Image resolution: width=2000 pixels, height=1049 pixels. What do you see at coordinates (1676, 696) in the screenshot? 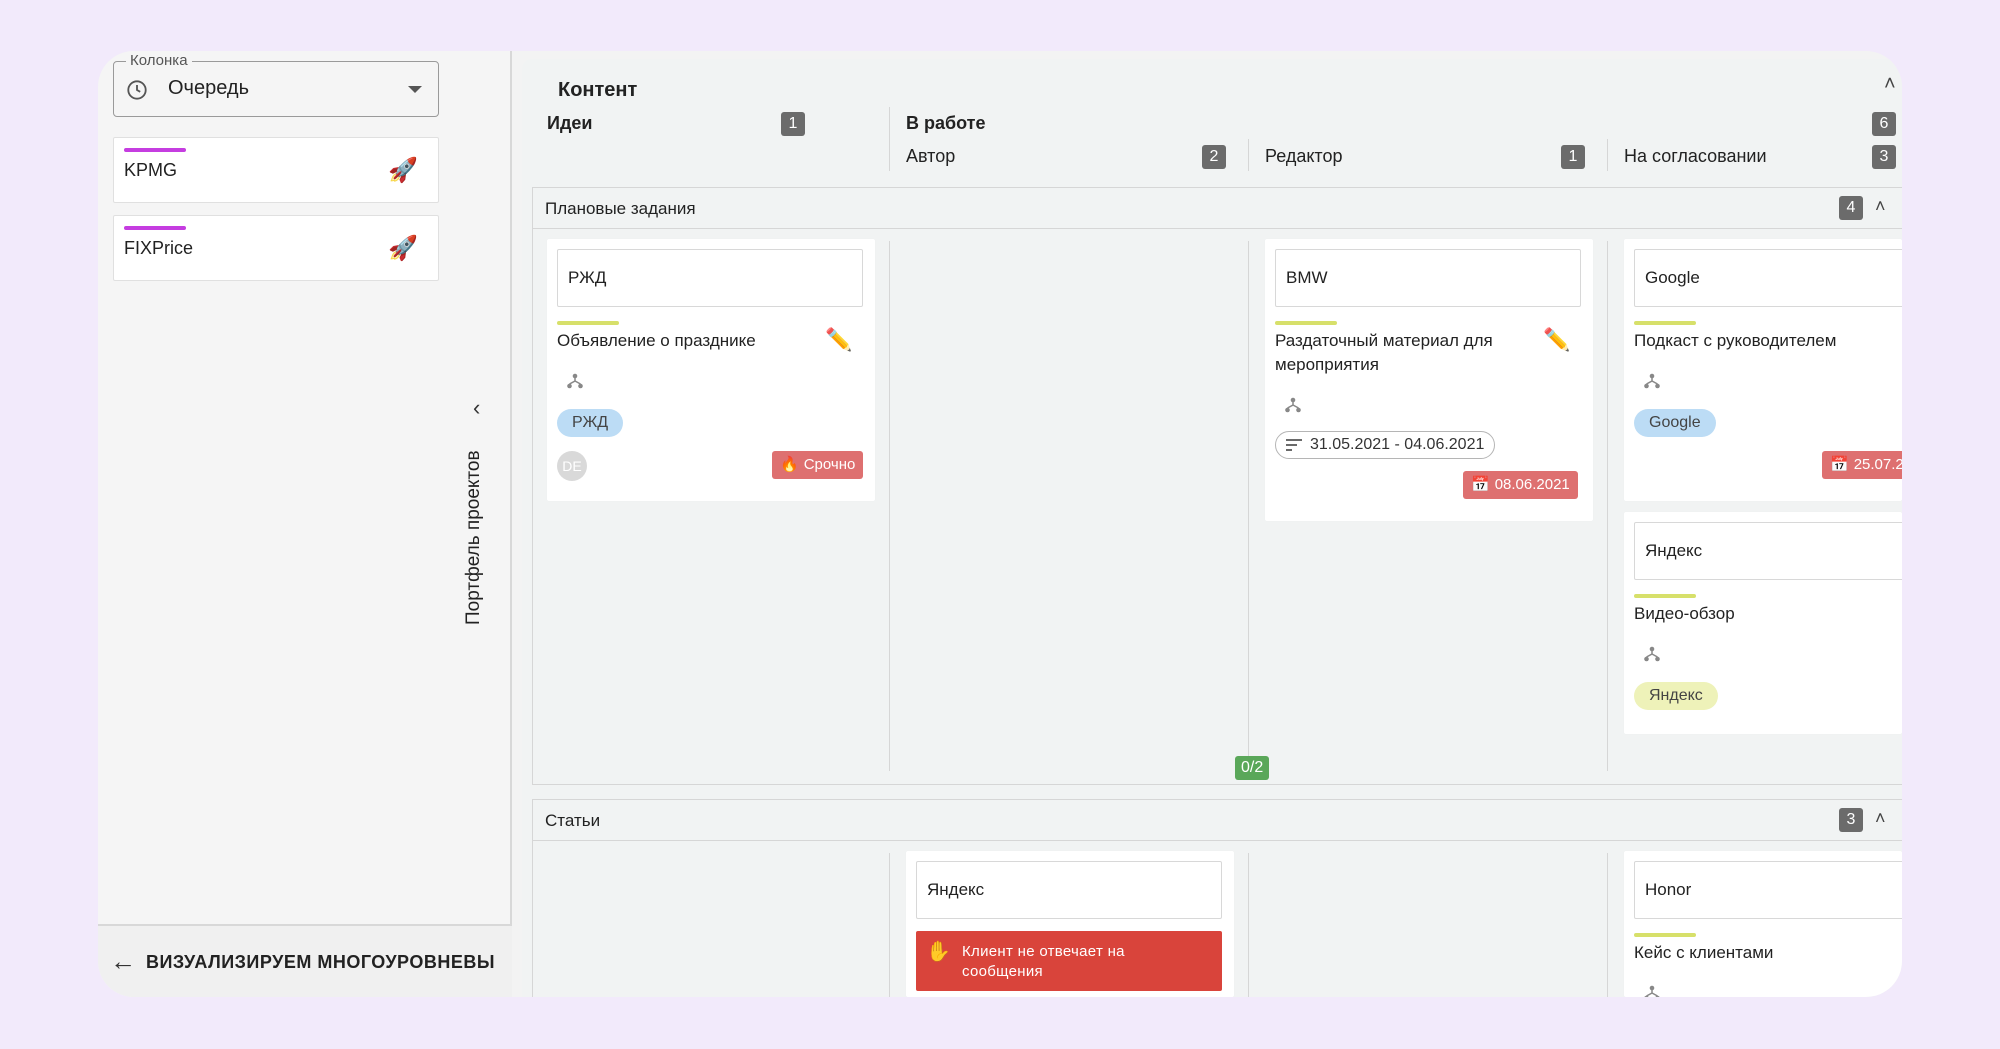
I see `client-tag: Яндекс` at bounding box center [1676, 696].